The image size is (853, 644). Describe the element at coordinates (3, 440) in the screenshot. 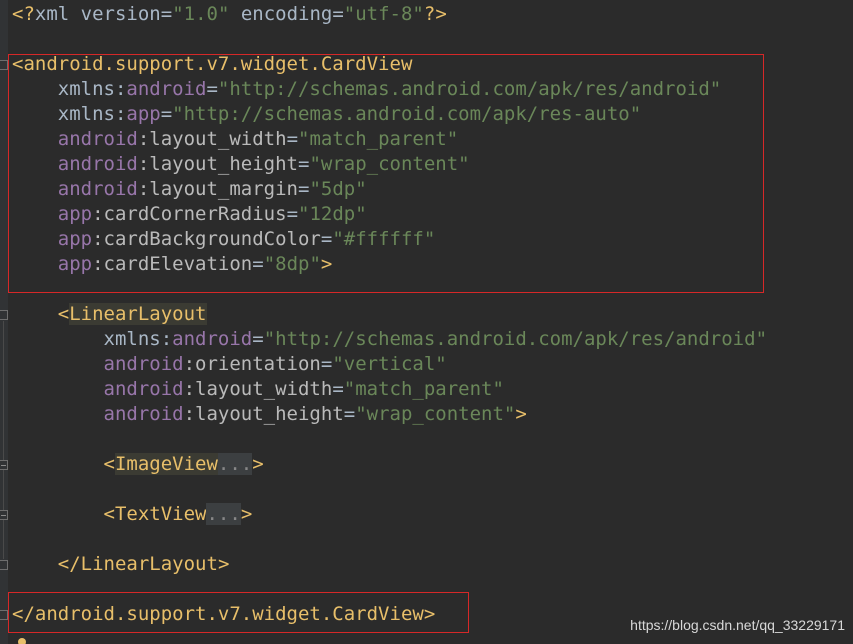

I see `fold-guide-linearlayout` at that location.